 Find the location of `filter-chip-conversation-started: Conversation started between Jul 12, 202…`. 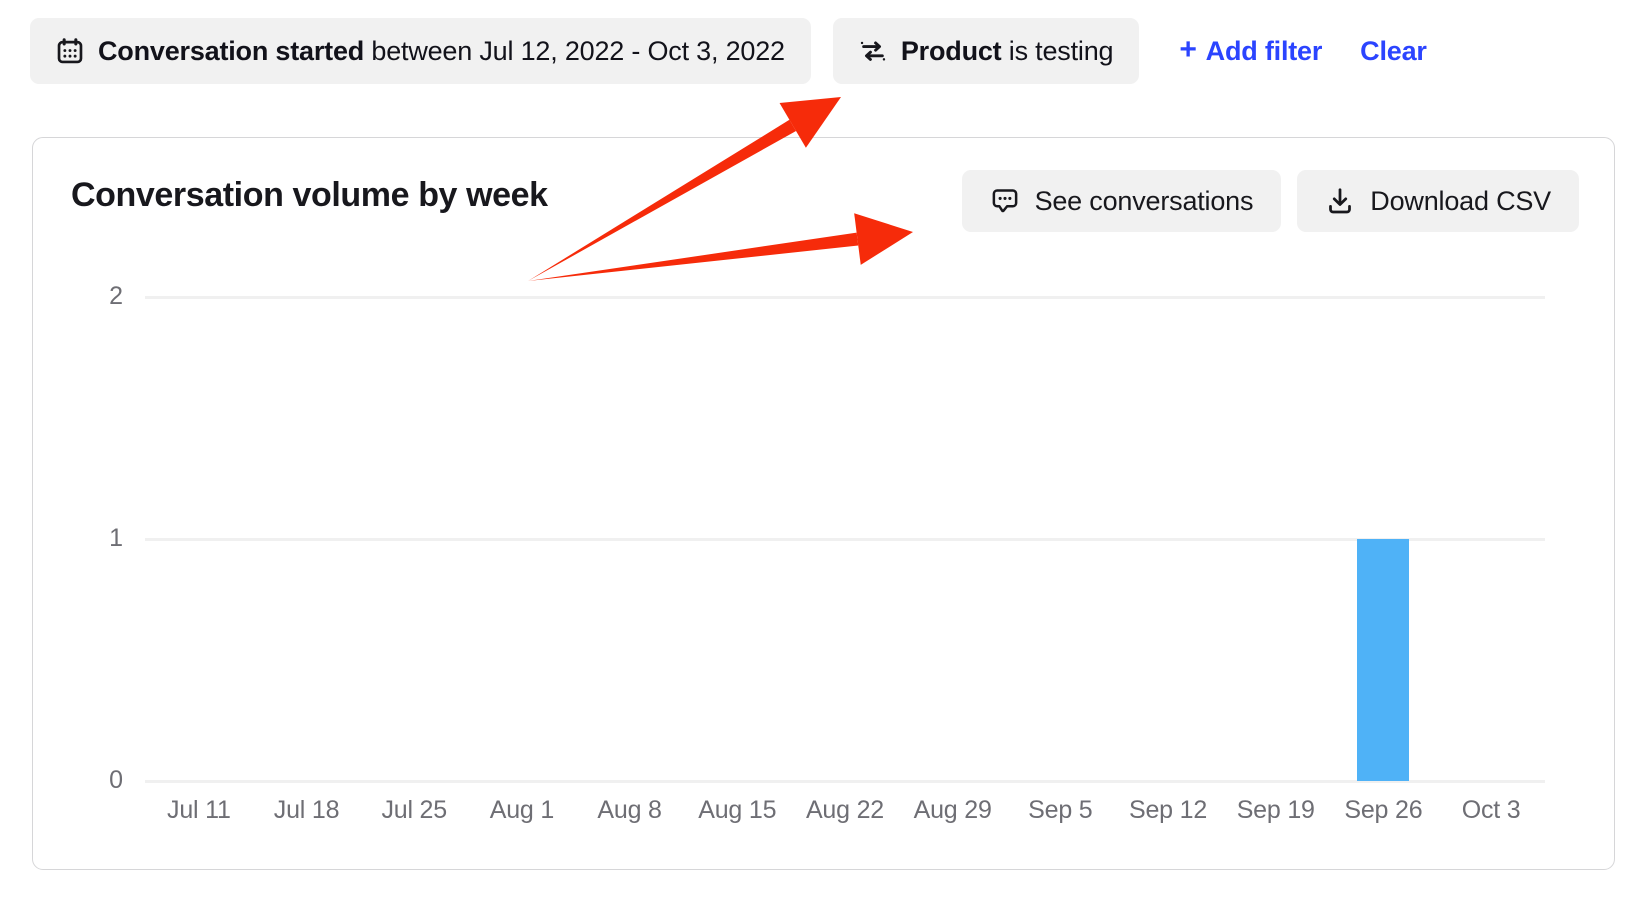

filter-chip-conversation-started: Conversation started between Jul 12, 202… is located at coordinates (420, 51).